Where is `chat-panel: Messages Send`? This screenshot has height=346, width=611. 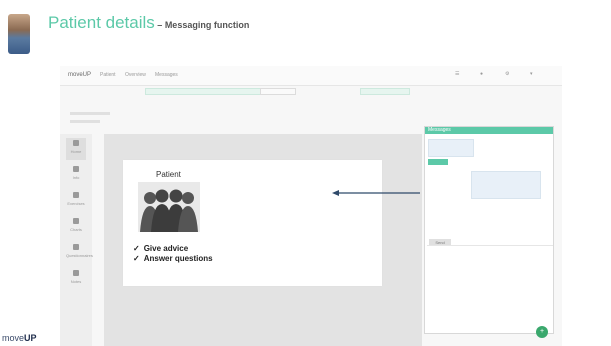
chat-panel: Messages Send is located at coordinates (489, 230).